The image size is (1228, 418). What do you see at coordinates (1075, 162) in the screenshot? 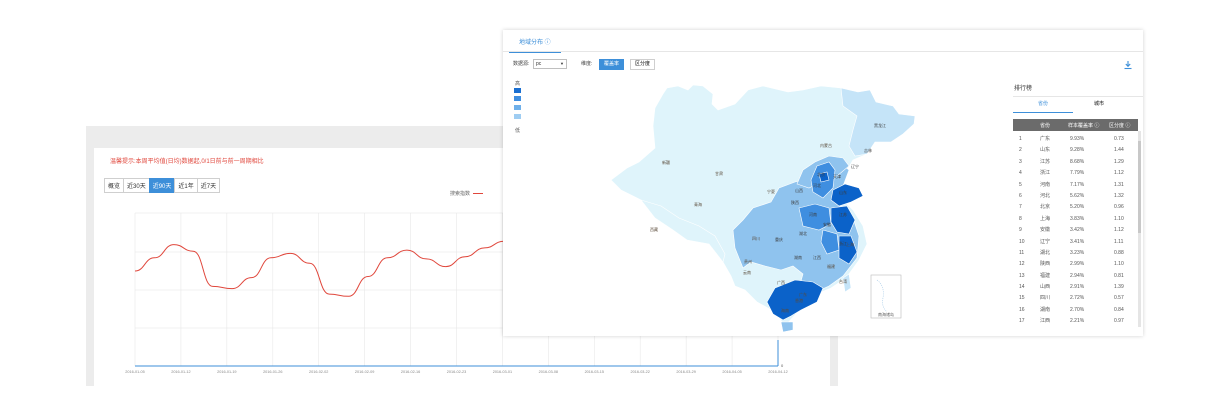
I see `table-row: 3 江苏 8.68% 1.29` at bounding box center [1075, 162].